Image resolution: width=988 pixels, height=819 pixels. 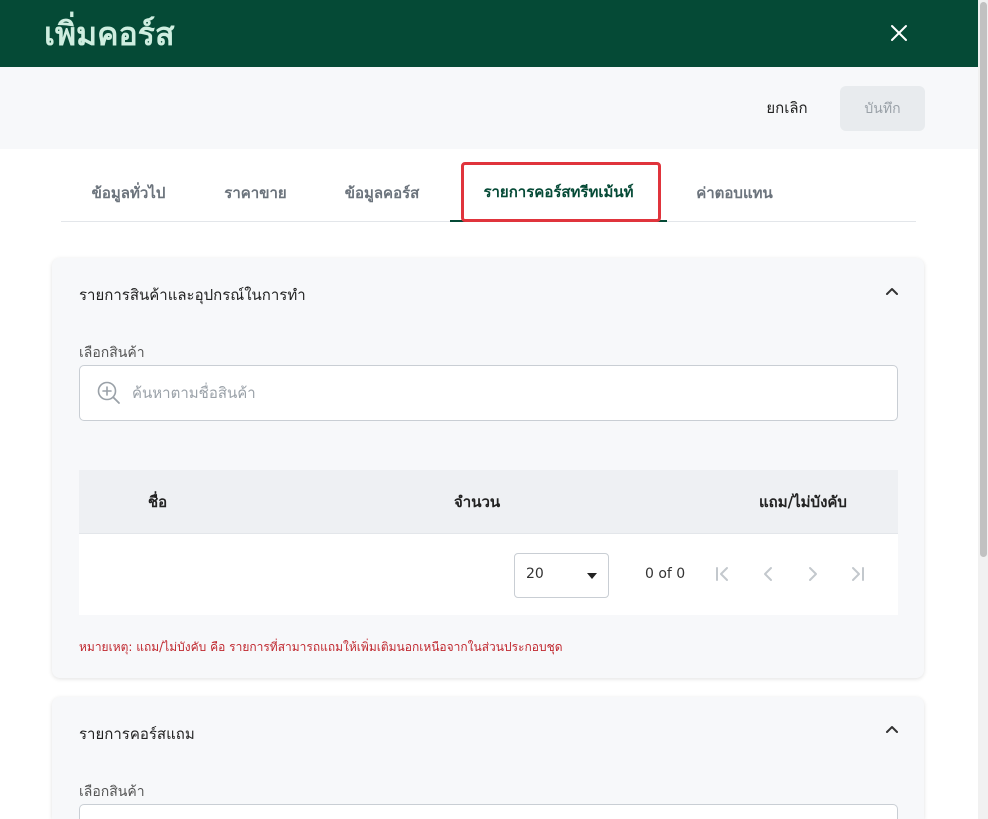 I want to click on page-title: เพิ่มคอร์ส, so click(x=109, y=34).